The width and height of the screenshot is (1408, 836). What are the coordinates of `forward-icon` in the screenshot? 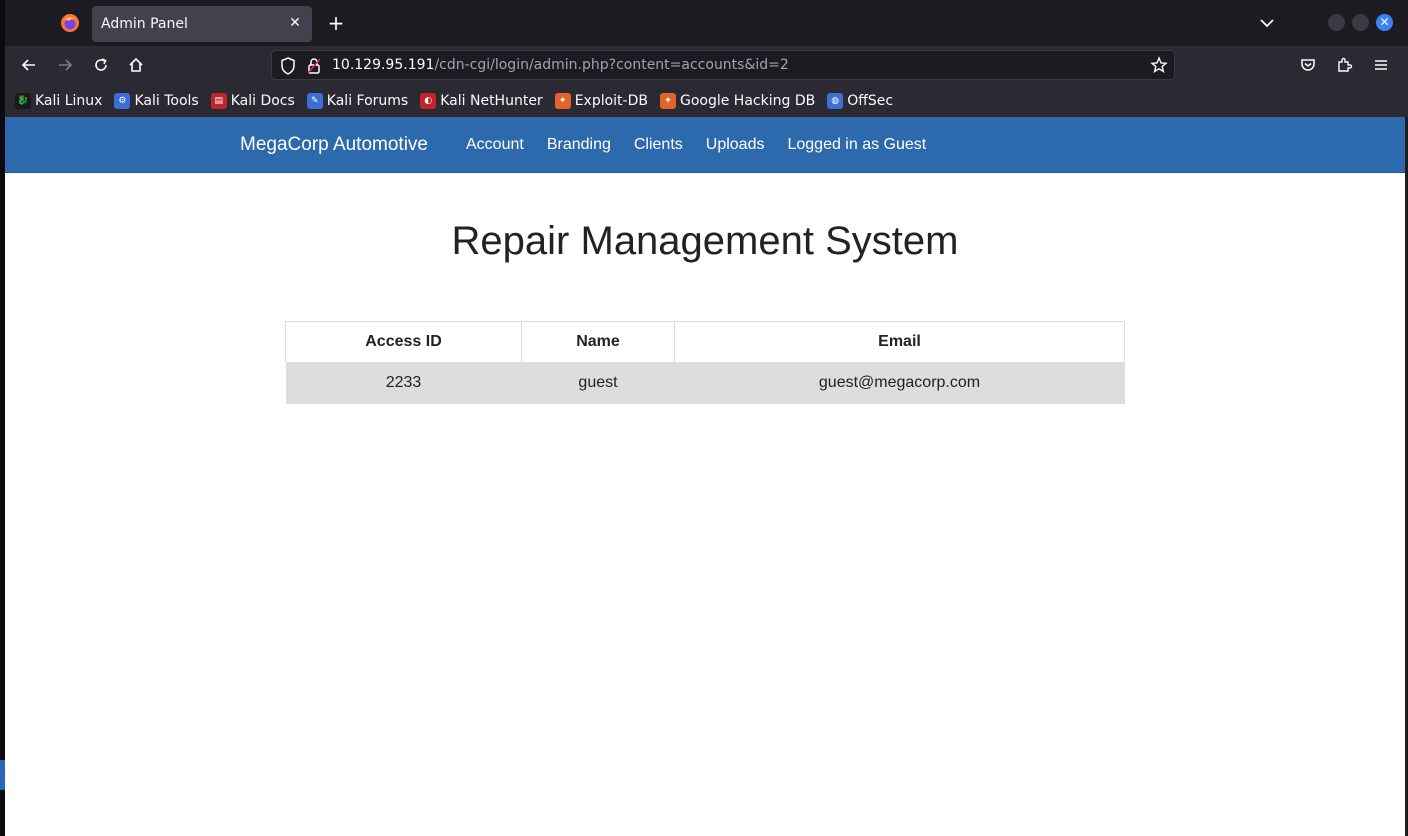 It's located at (65, 65).